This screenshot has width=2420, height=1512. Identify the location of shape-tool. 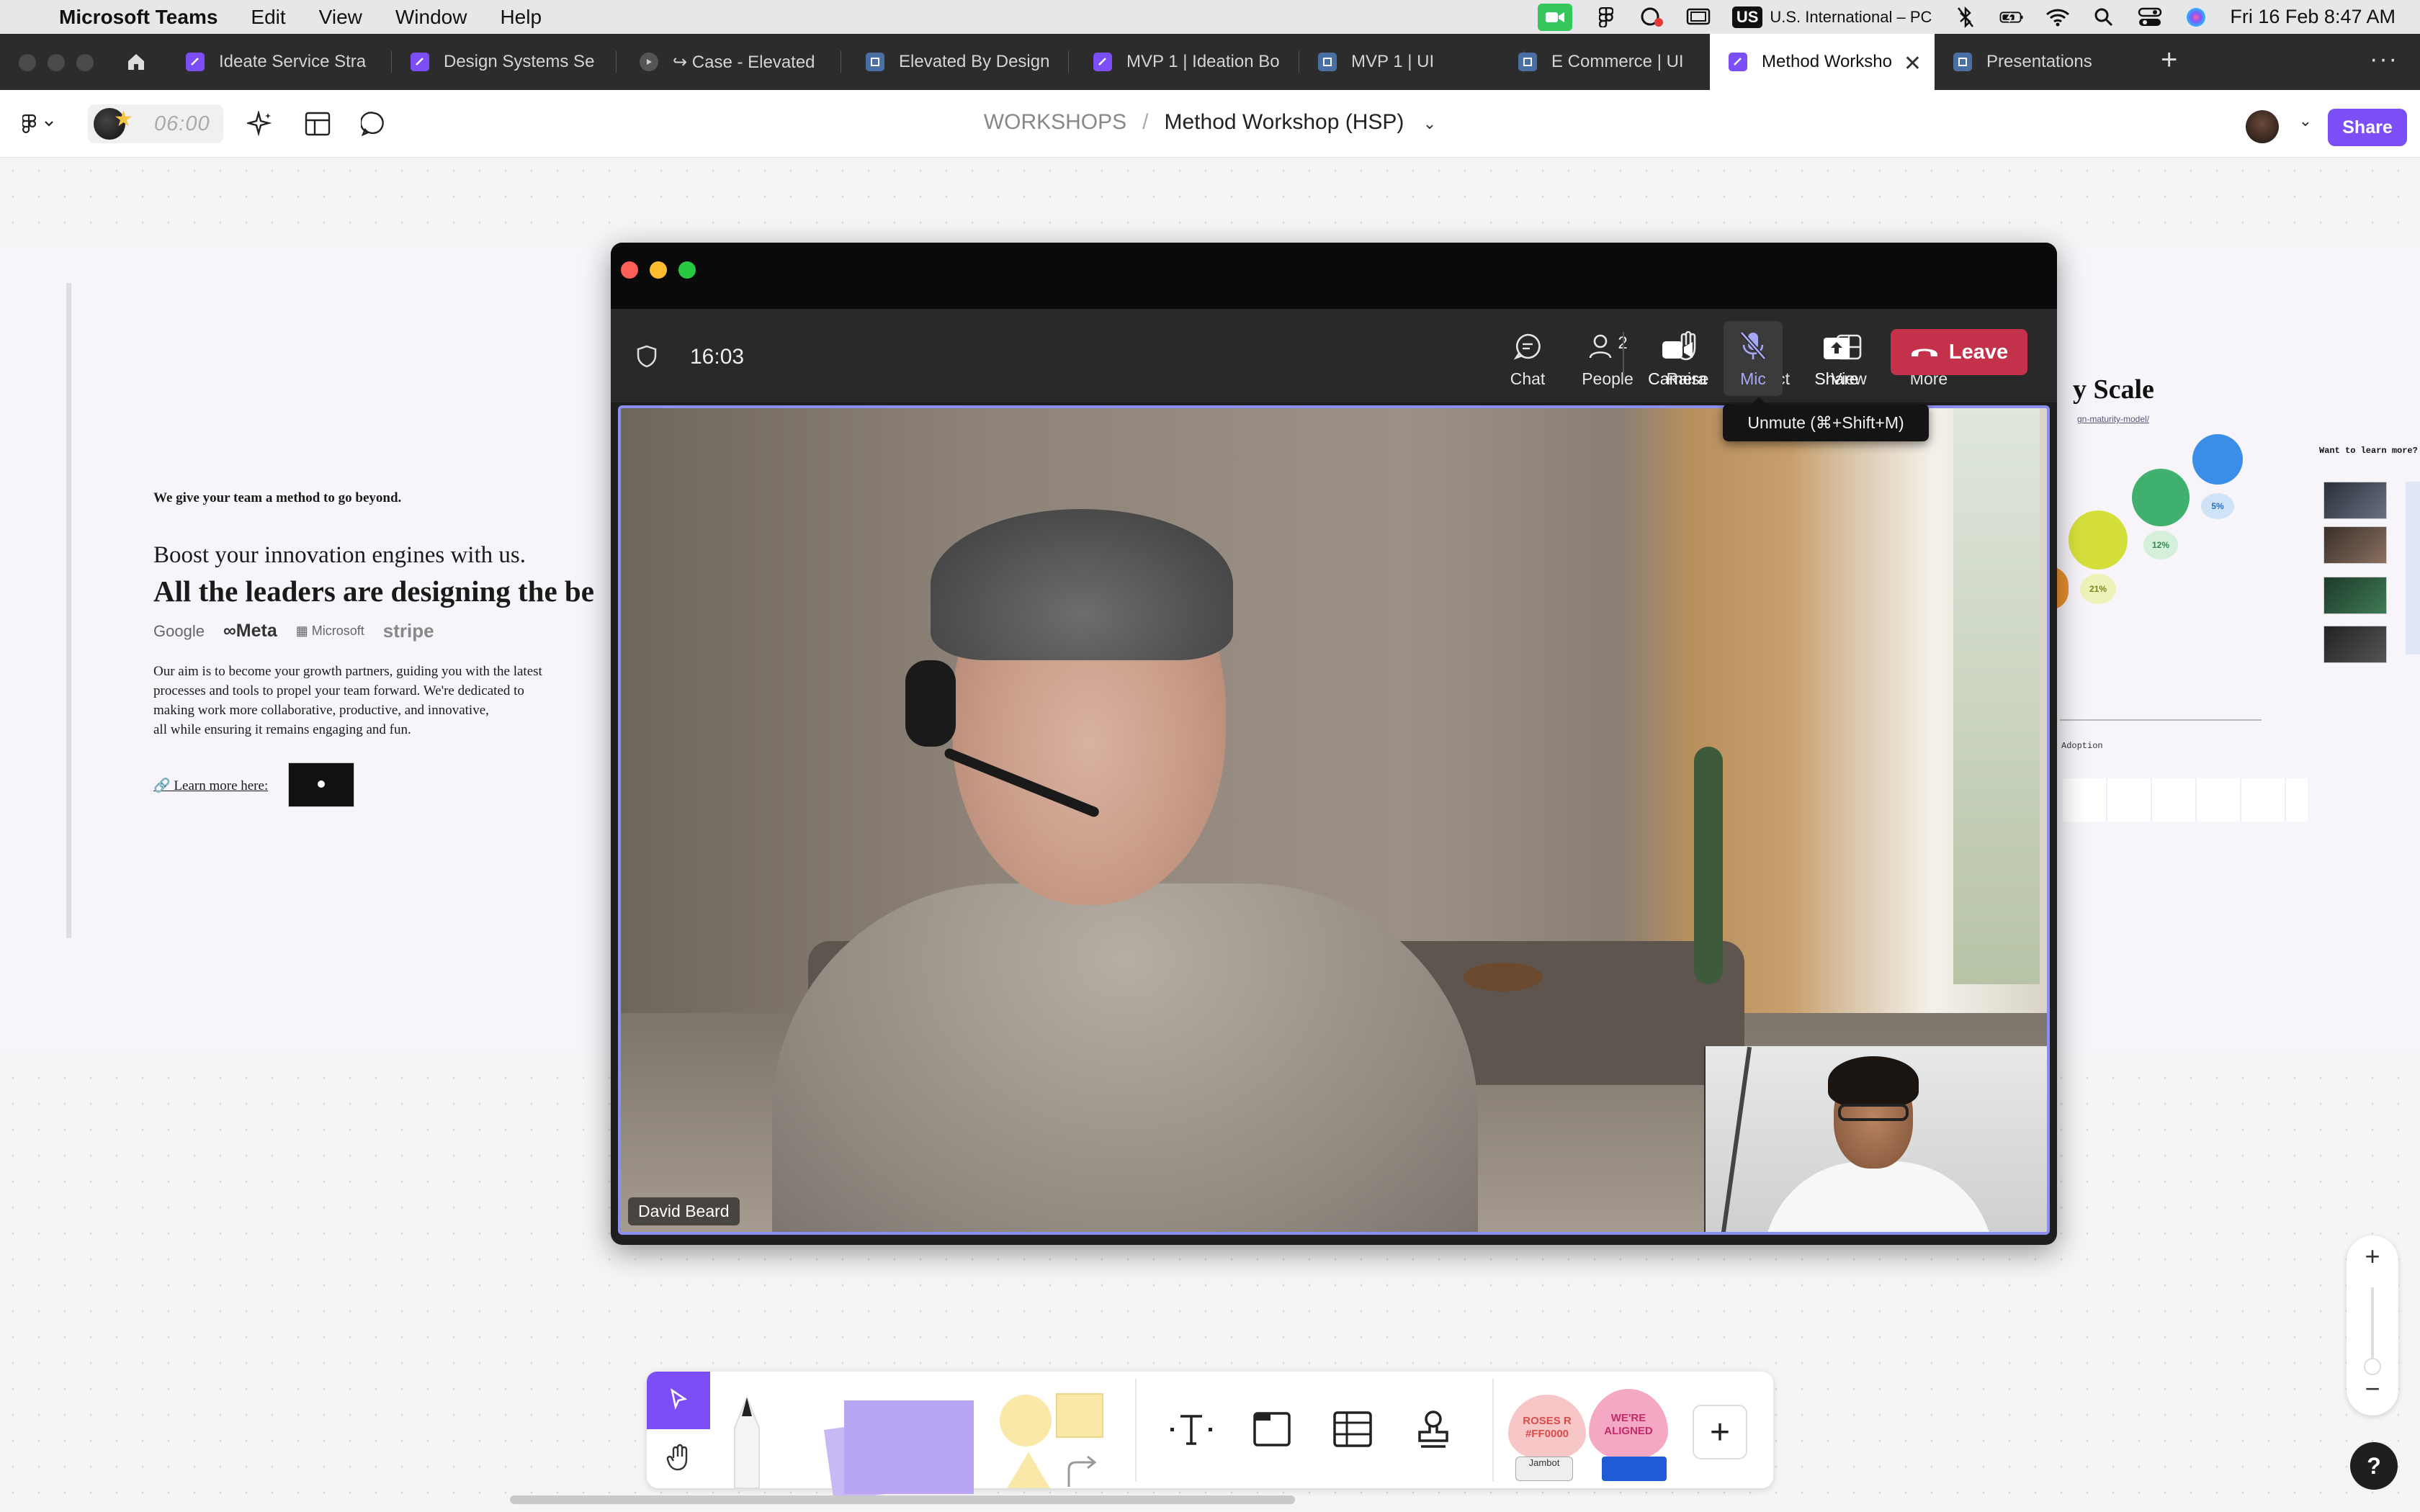
(1054, 1437).